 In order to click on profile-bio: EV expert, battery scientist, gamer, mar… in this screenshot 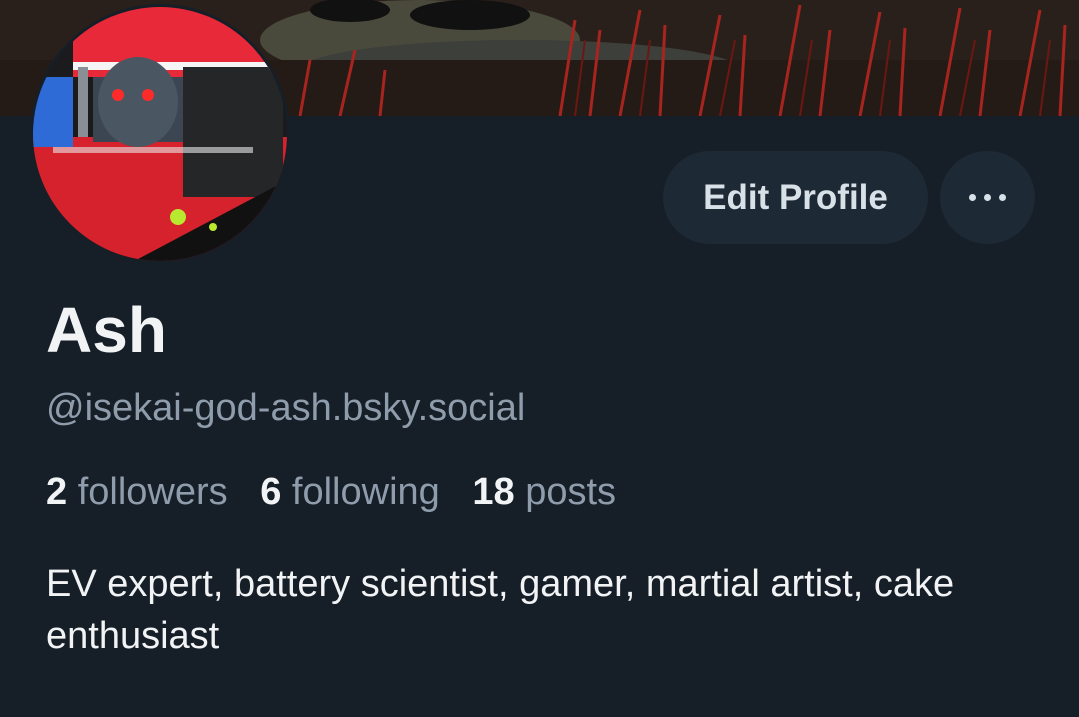, I will do `click(500, 610)`.